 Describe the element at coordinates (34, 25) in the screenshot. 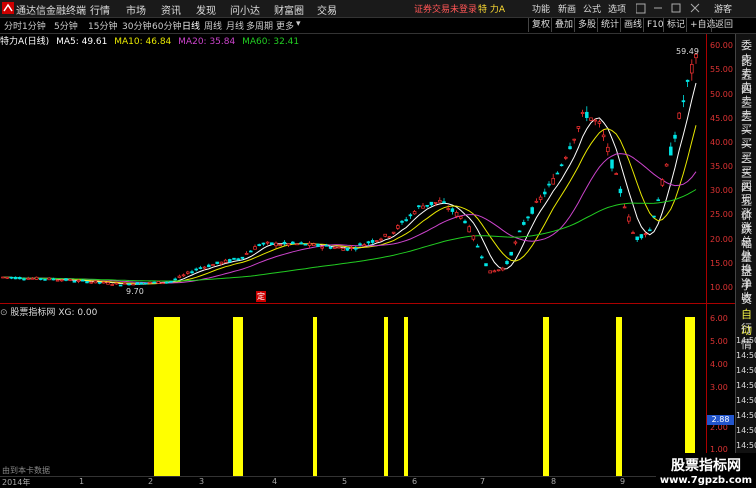

I see `period-1min: 1分钟` at that location.